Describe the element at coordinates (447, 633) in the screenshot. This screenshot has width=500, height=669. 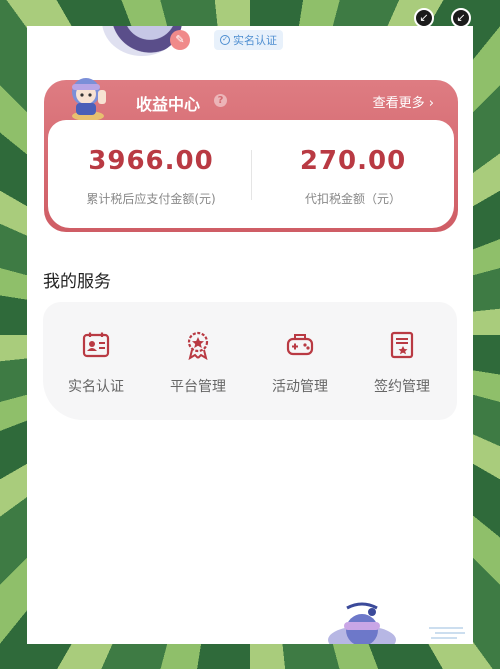
I see `decoration-lines` at that location.